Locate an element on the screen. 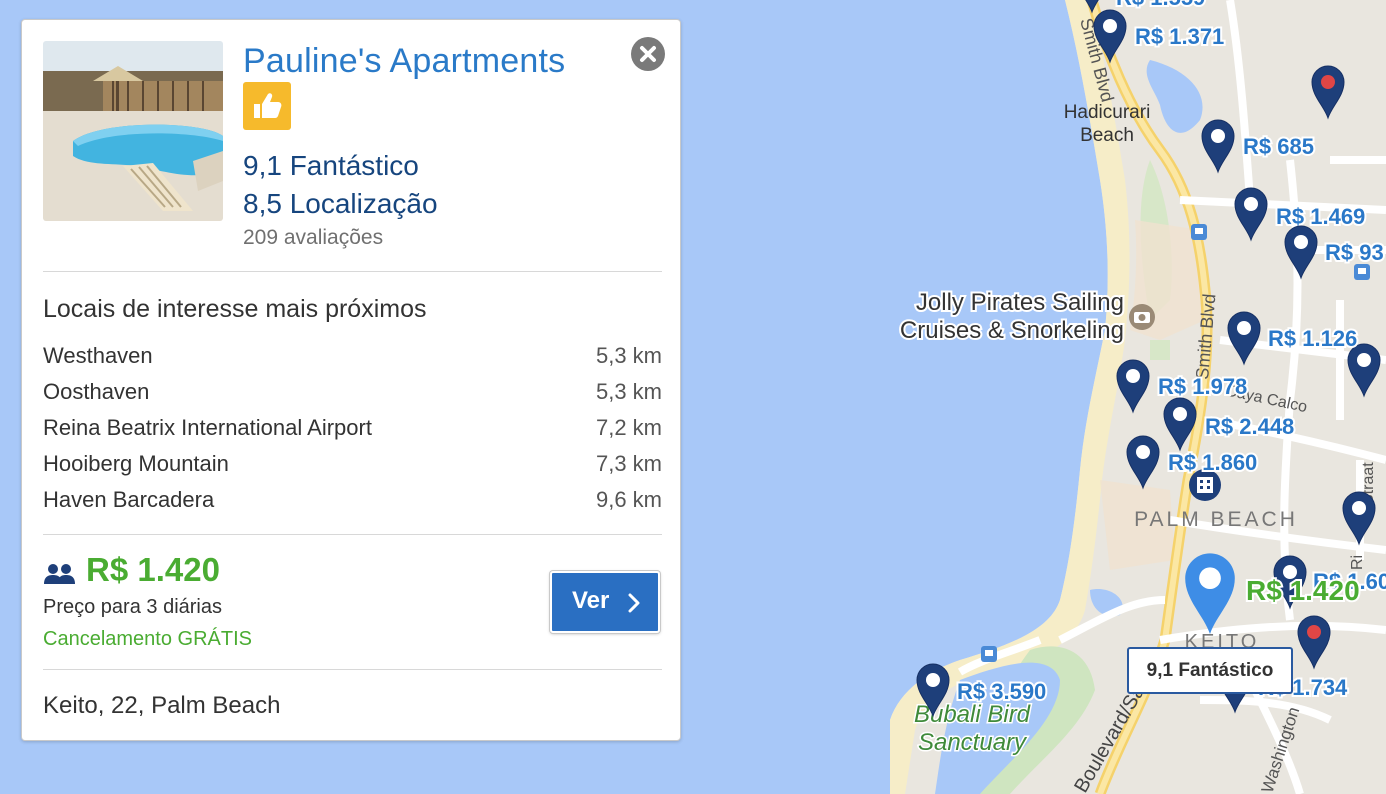 This screenshot has height=794, width=1386. thumbs-up-icon is located at coordinates (267, 106).